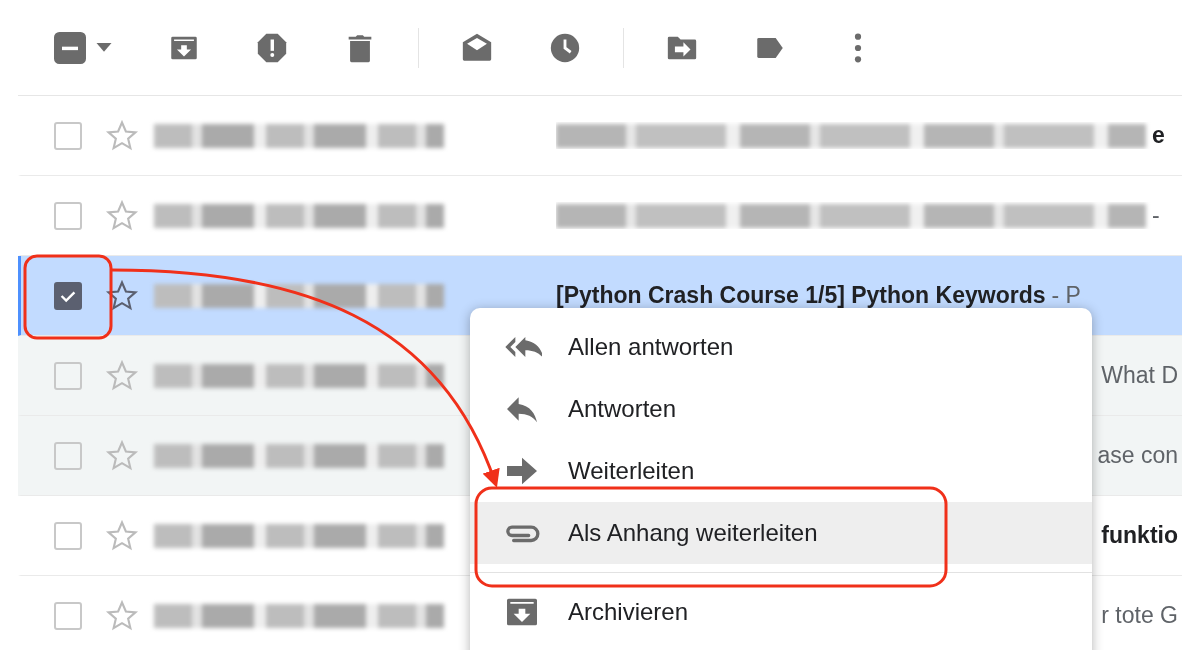 The width and height of the screenshot is (1182, 650). What do you see at coordinates (801, 295) in the screenshot?
I see `email-subject: [Python Crash Course 1/5] Python Keywords` at bounding box center [801, 295].